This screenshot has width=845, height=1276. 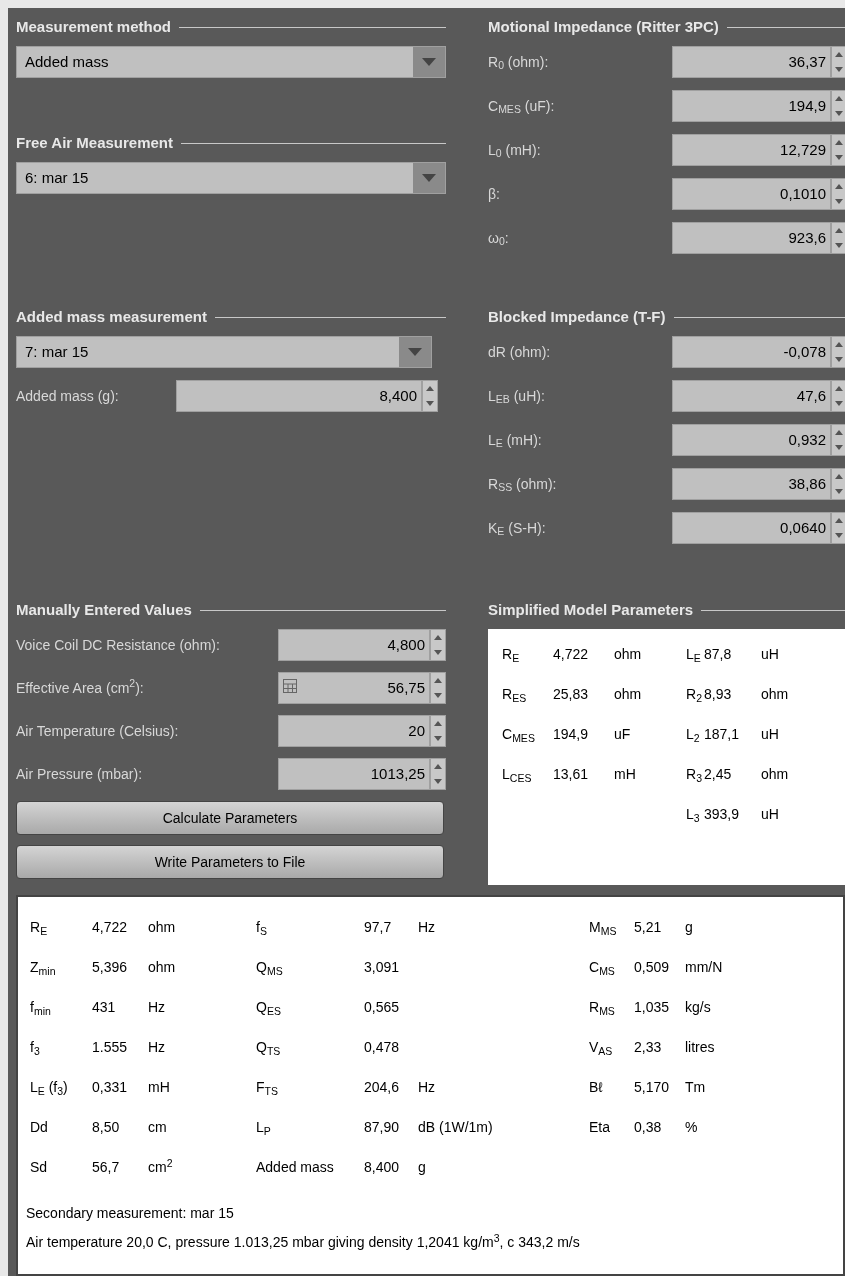 What do you see at coordinates (68, 396) in the screenshot?
I see `field-label: Added mass (g):` at bounding box center [68, 396].